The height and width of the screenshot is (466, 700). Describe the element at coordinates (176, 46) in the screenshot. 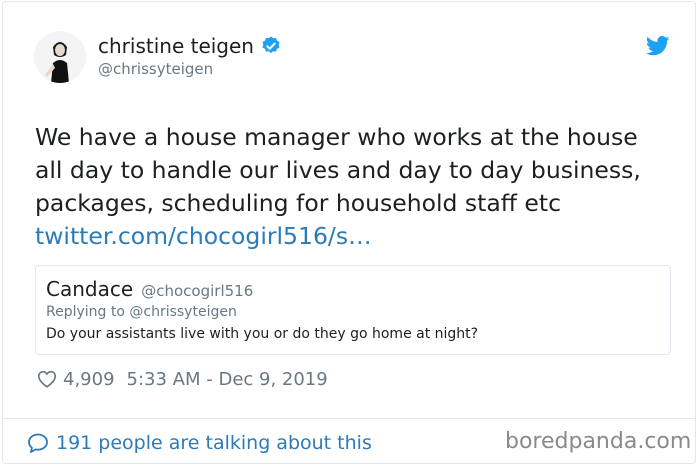

I see `author-name: christine teigen` at that location.